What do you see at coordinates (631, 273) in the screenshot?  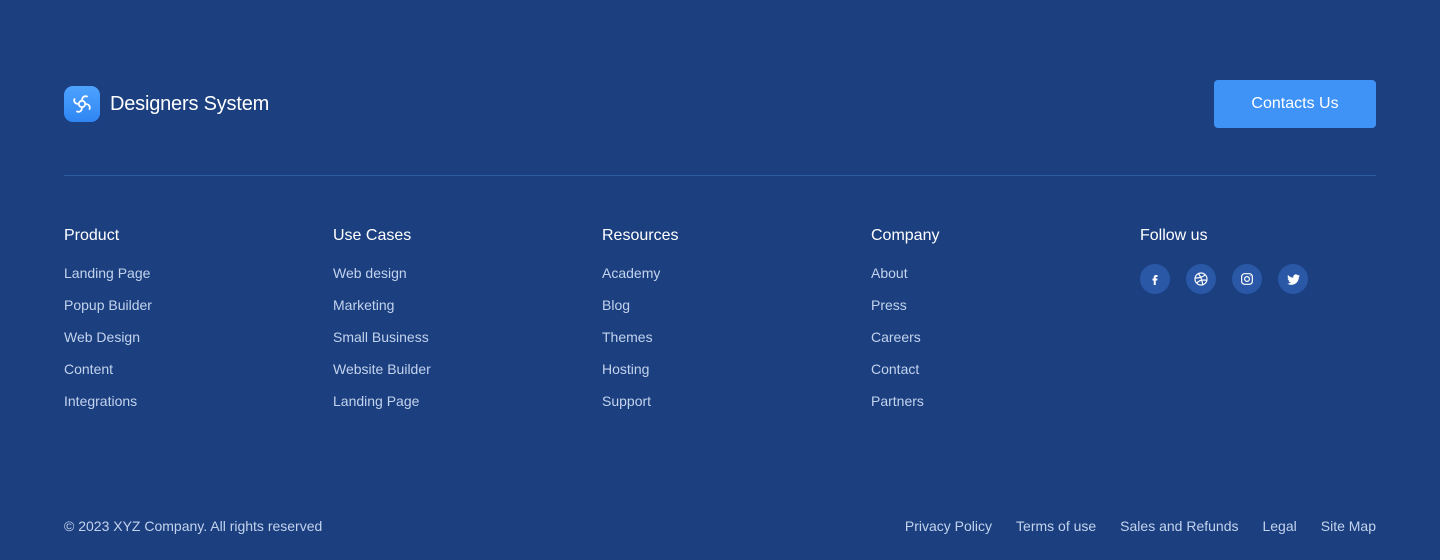 I see `footer-link: Academy` at bounding box center [631, 273].